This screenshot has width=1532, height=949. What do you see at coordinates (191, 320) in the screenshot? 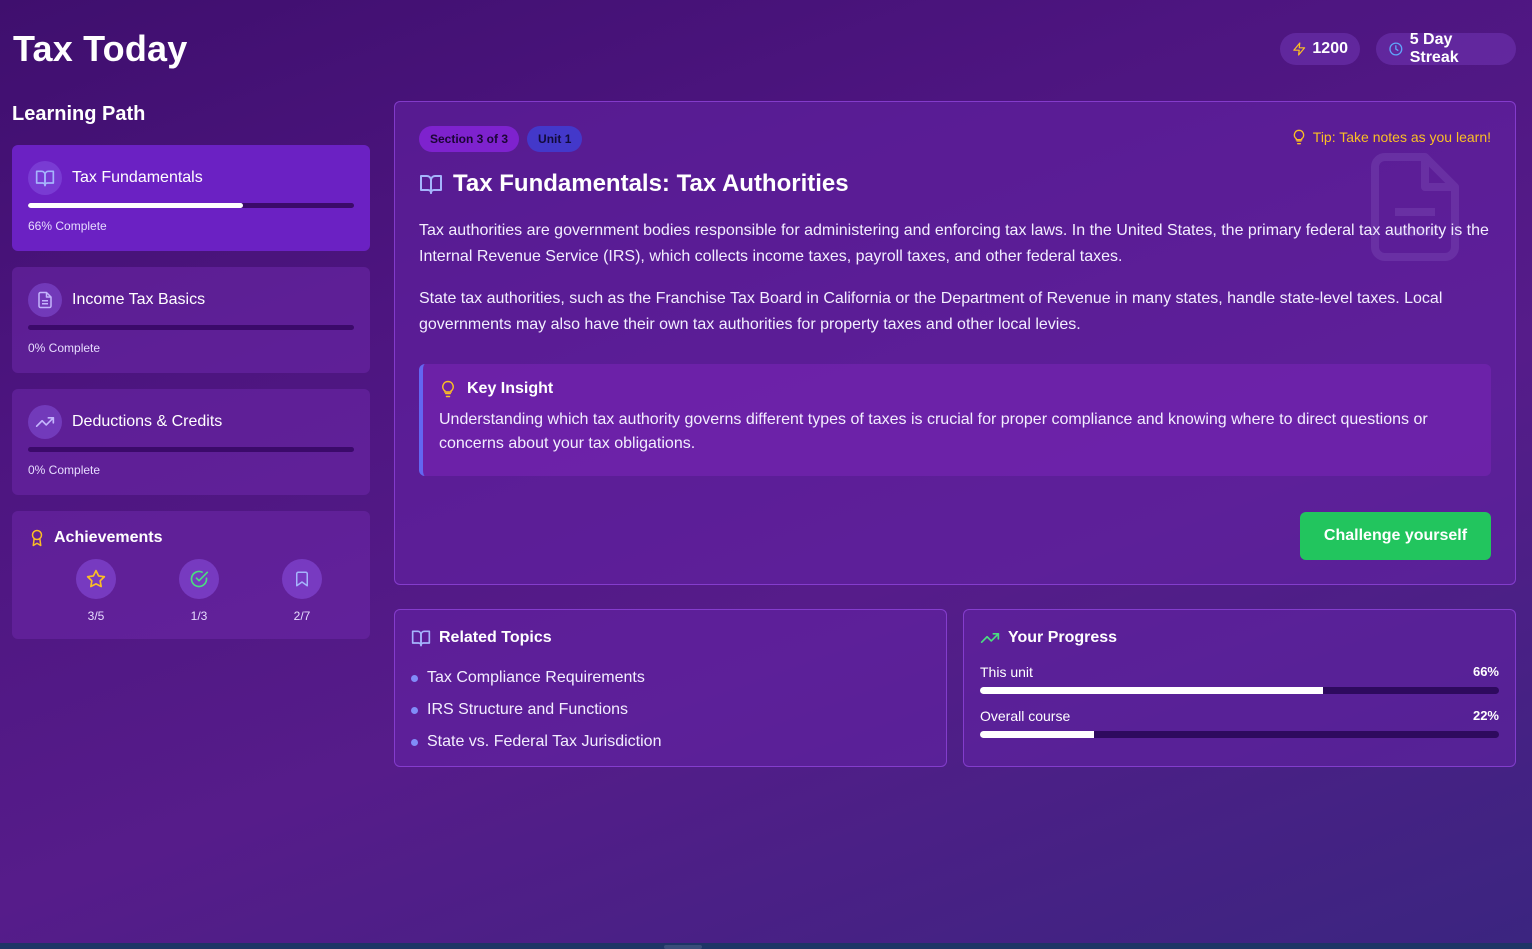
I see `path-item-income-tax-basics: Income Tax Basics 0% Complete` at bounding box center [191, 320].